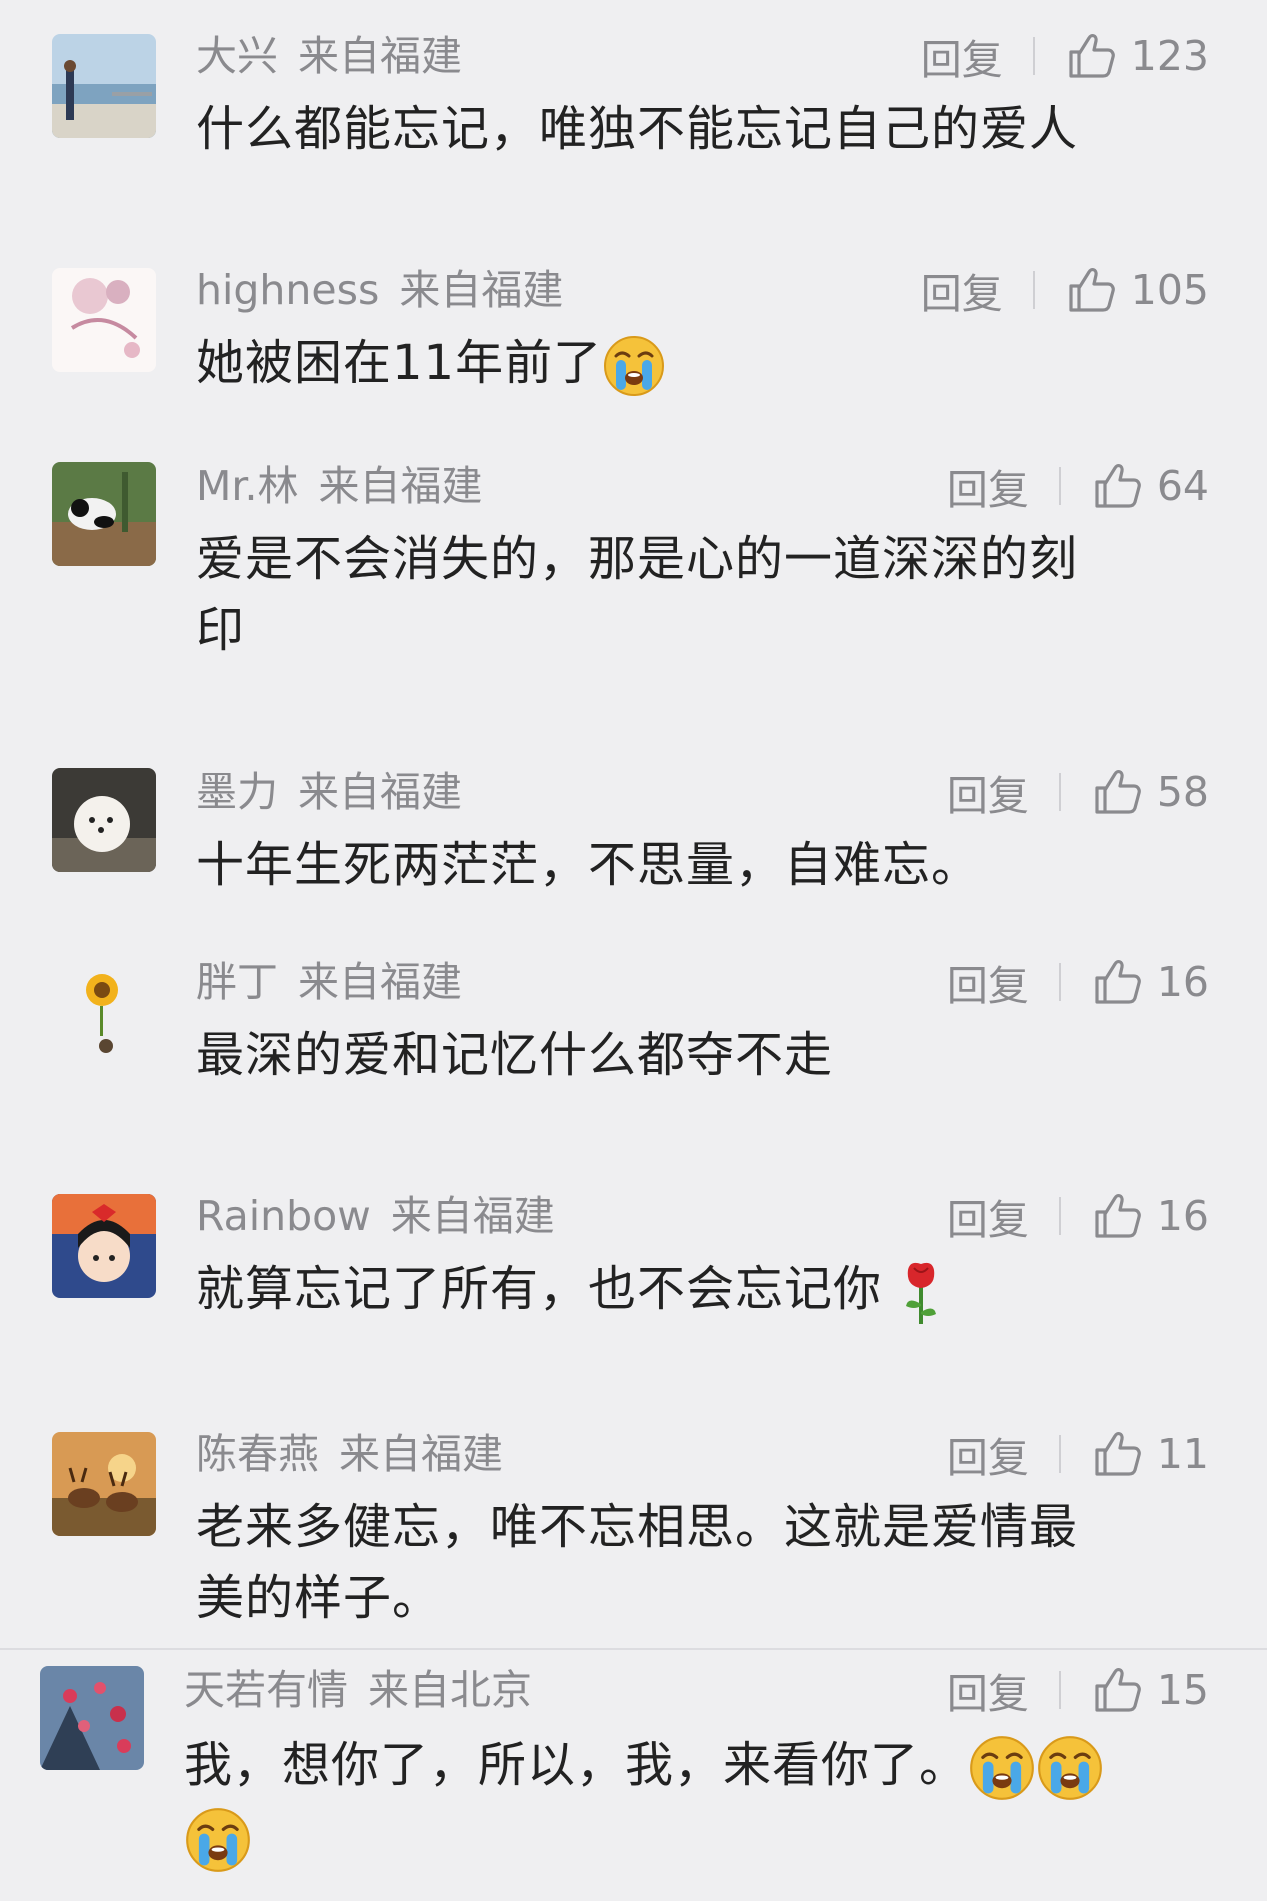  I want to click on like-button: 123, so click(1137, 56).